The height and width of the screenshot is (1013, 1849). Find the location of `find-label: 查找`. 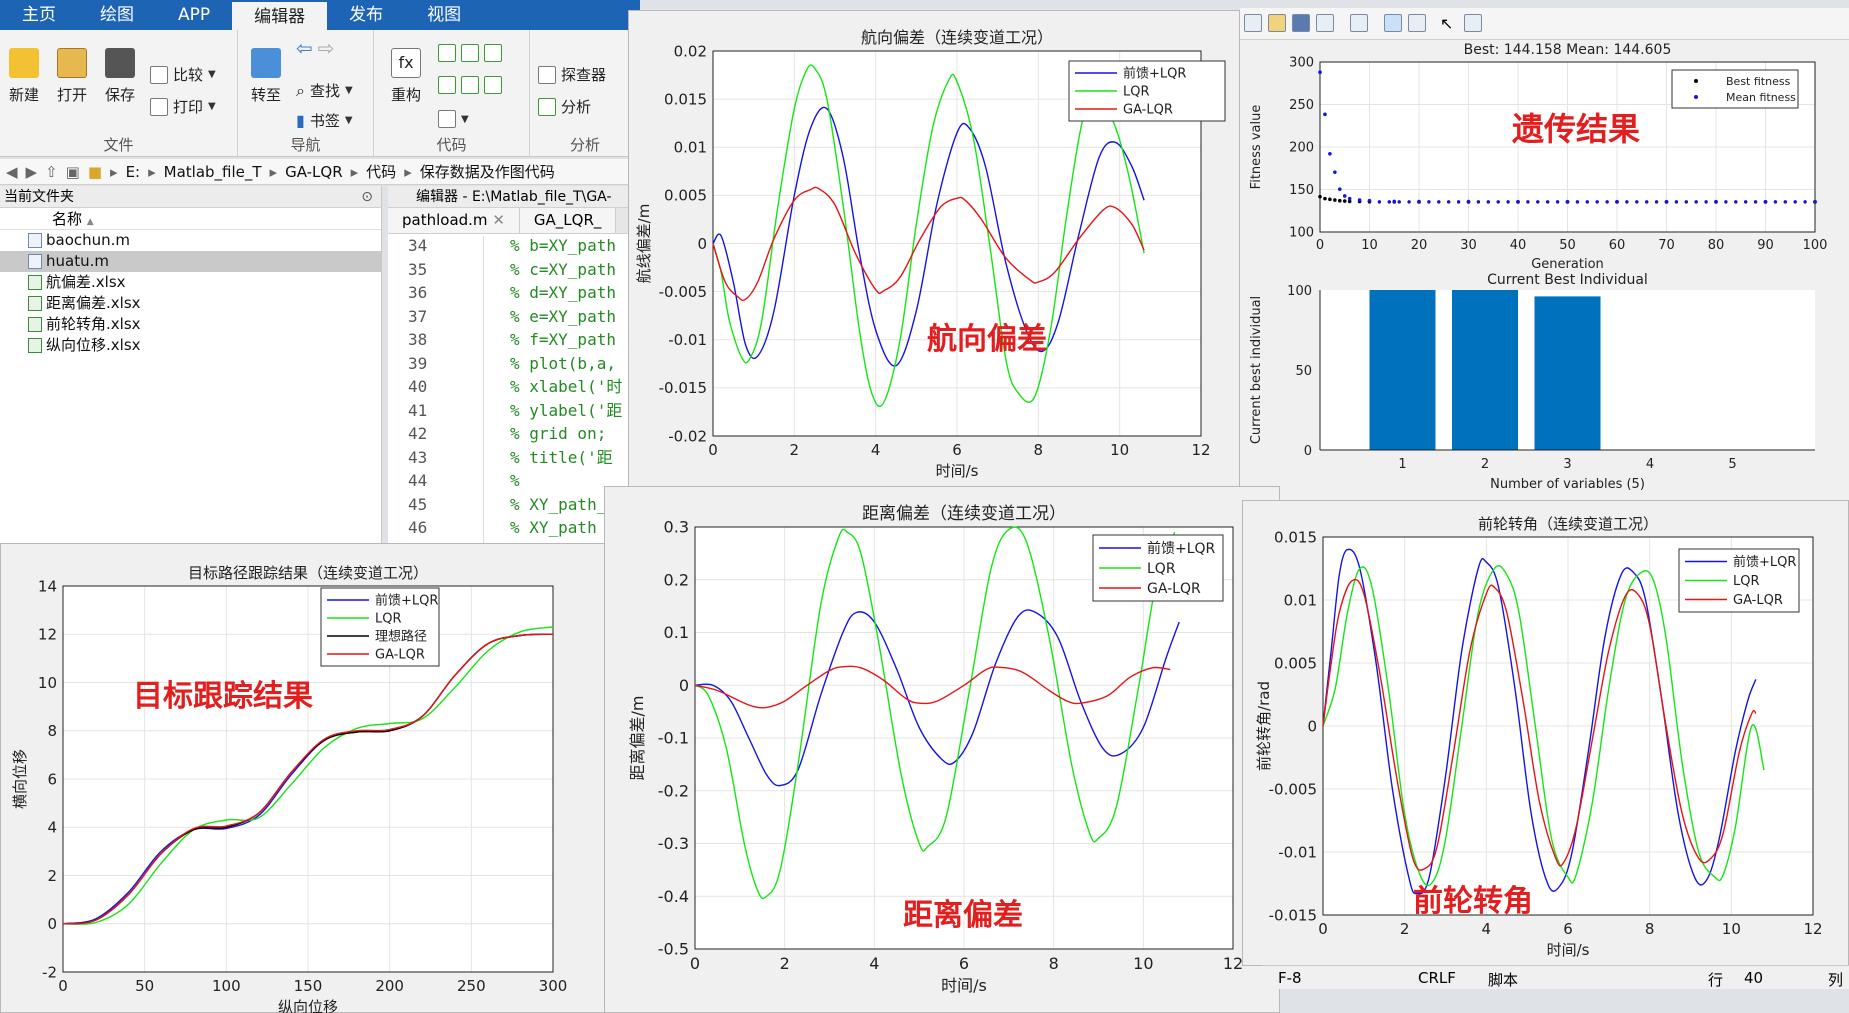

find-label: 查找 is located at coordinates (324, 91).